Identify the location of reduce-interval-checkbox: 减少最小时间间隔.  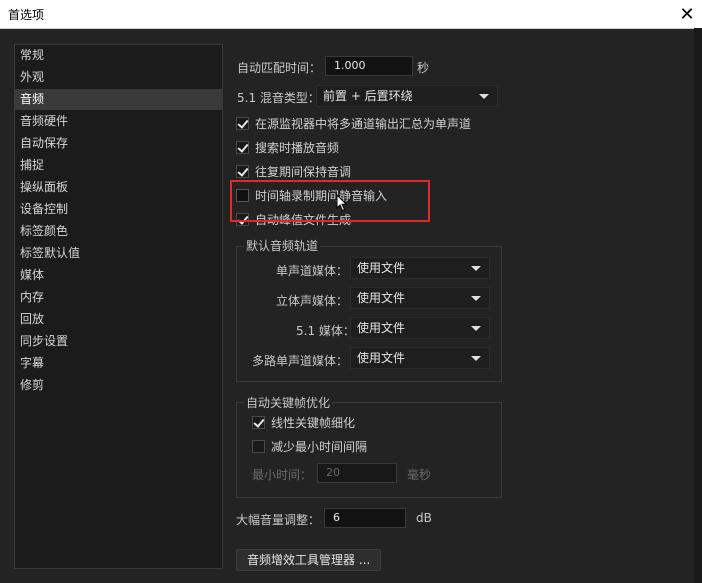
(309, 446).